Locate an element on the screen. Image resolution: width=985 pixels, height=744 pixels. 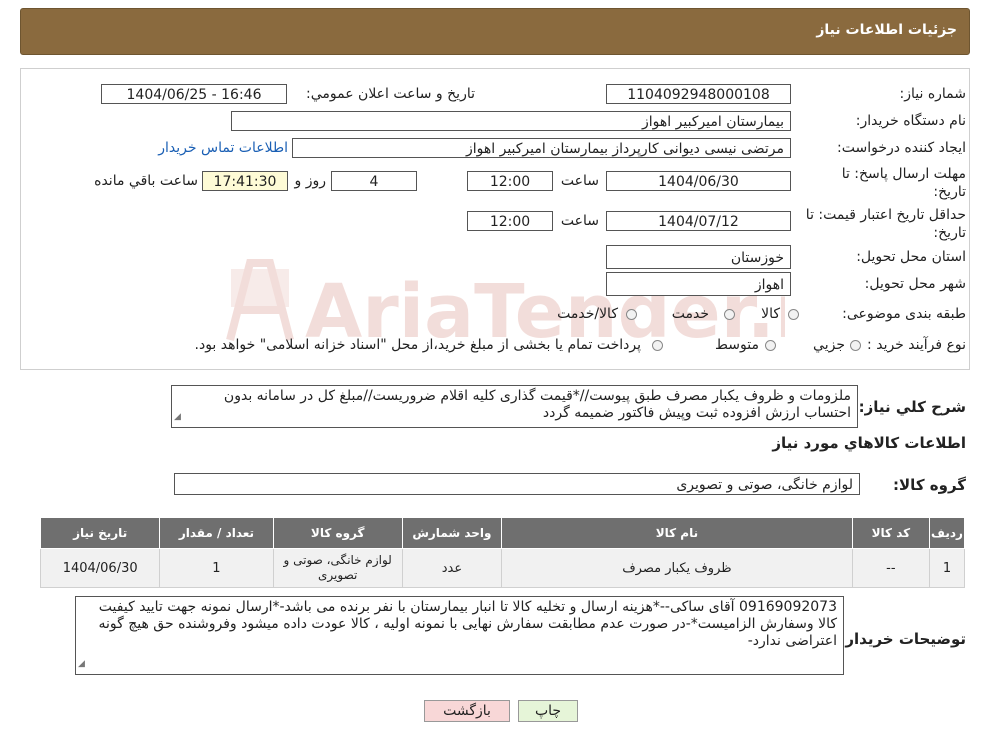
purchase-type-label: نوع فرآيند خريد : is located at coordinates (916, 345).